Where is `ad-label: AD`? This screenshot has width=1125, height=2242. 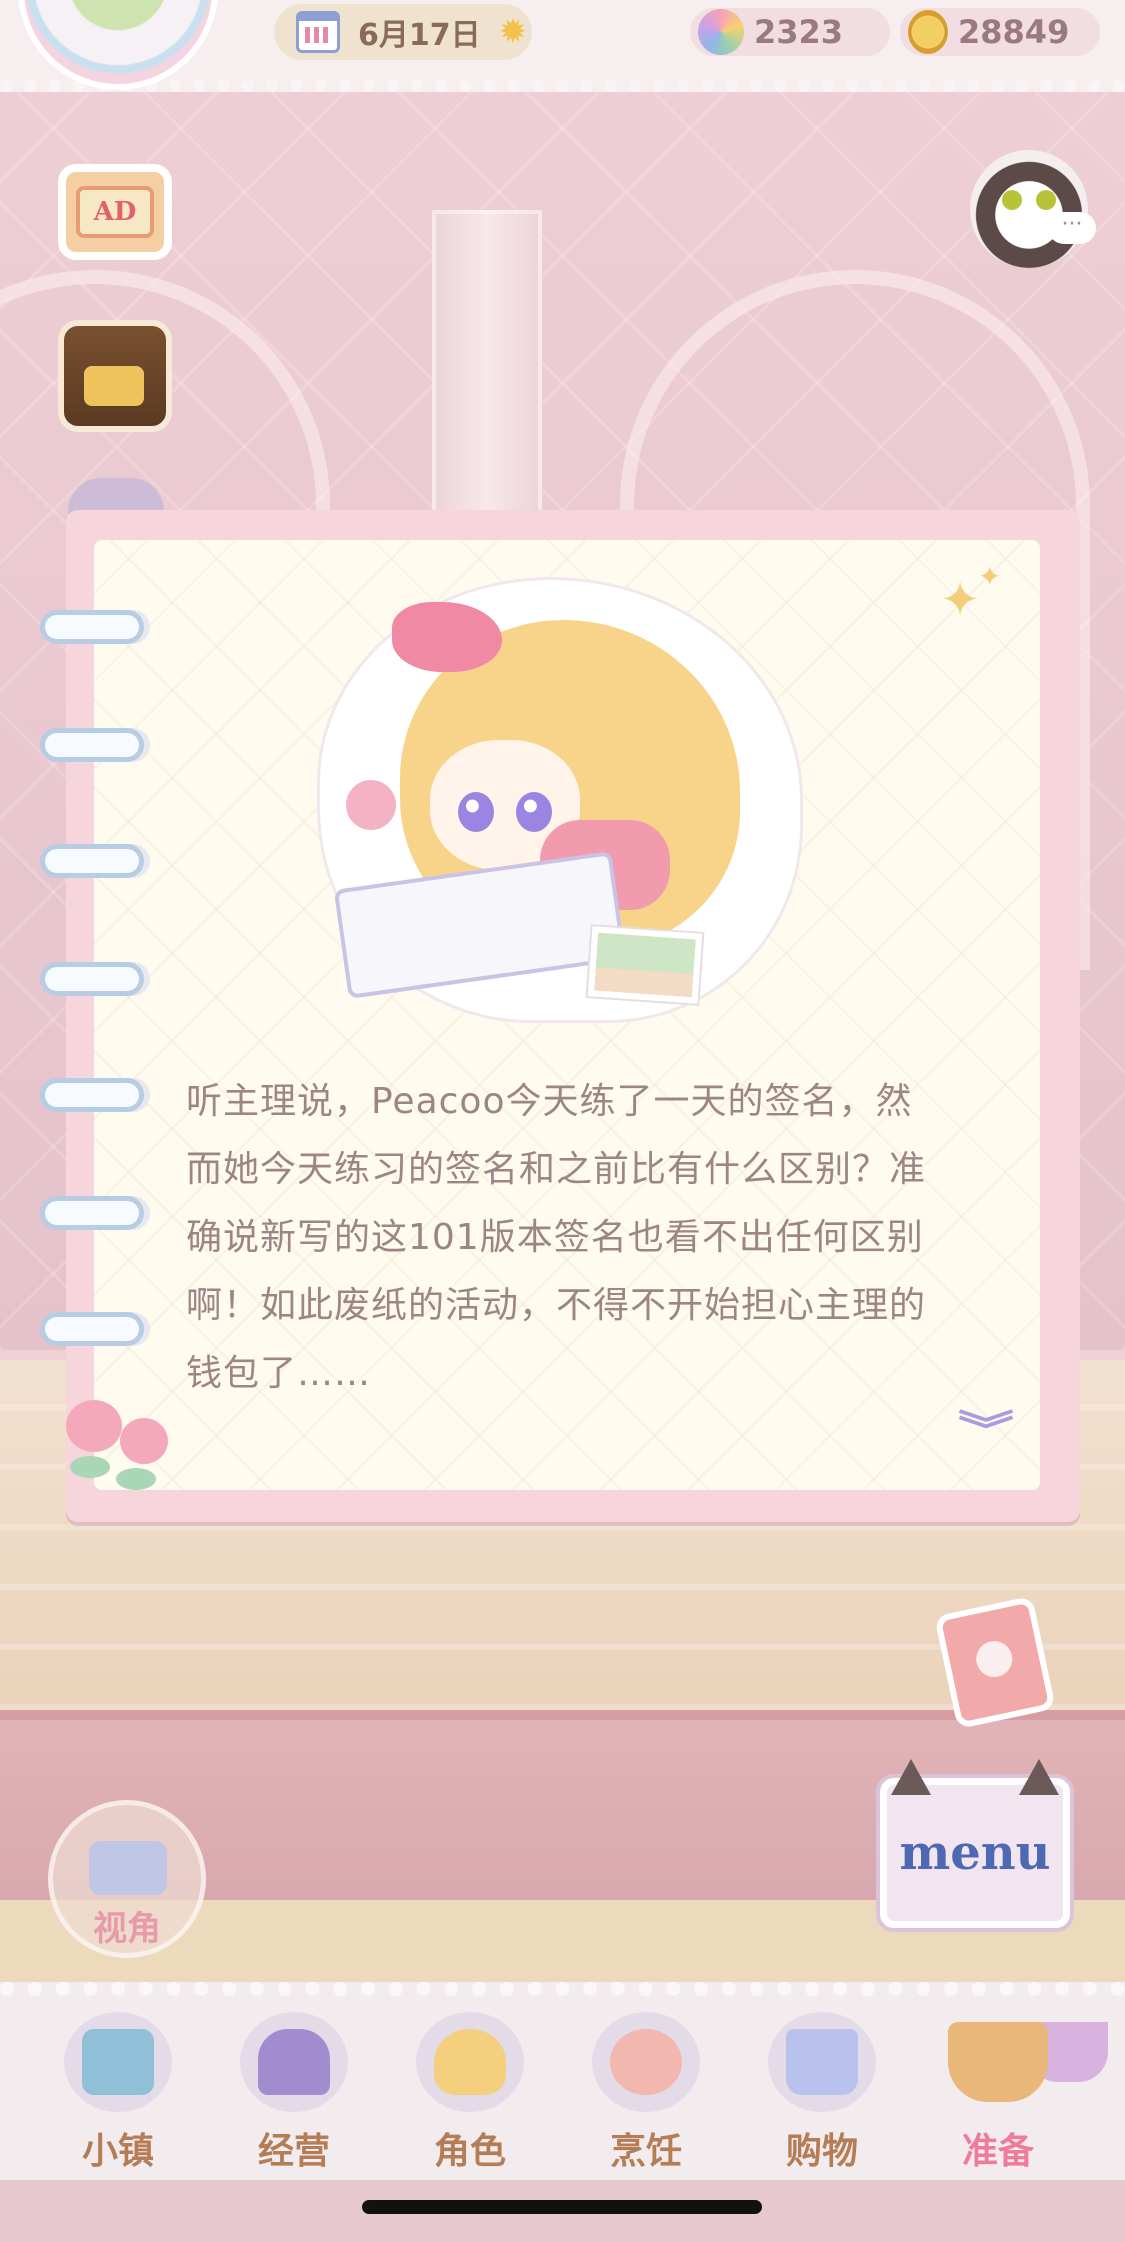
ad-label: AD is located at coordinates (115, 212).